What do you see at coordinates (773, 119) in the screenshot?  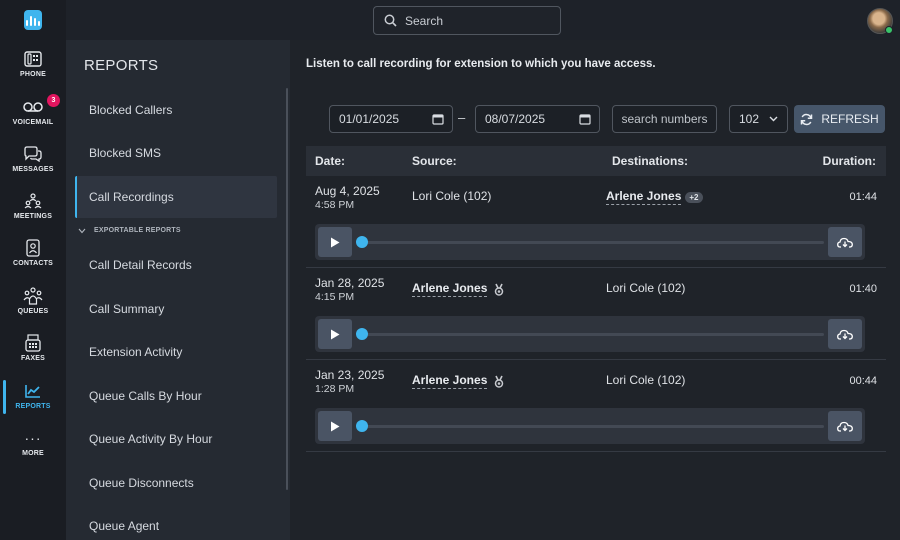 I see `chevron-down-icon` at bounding box center [773, 119].